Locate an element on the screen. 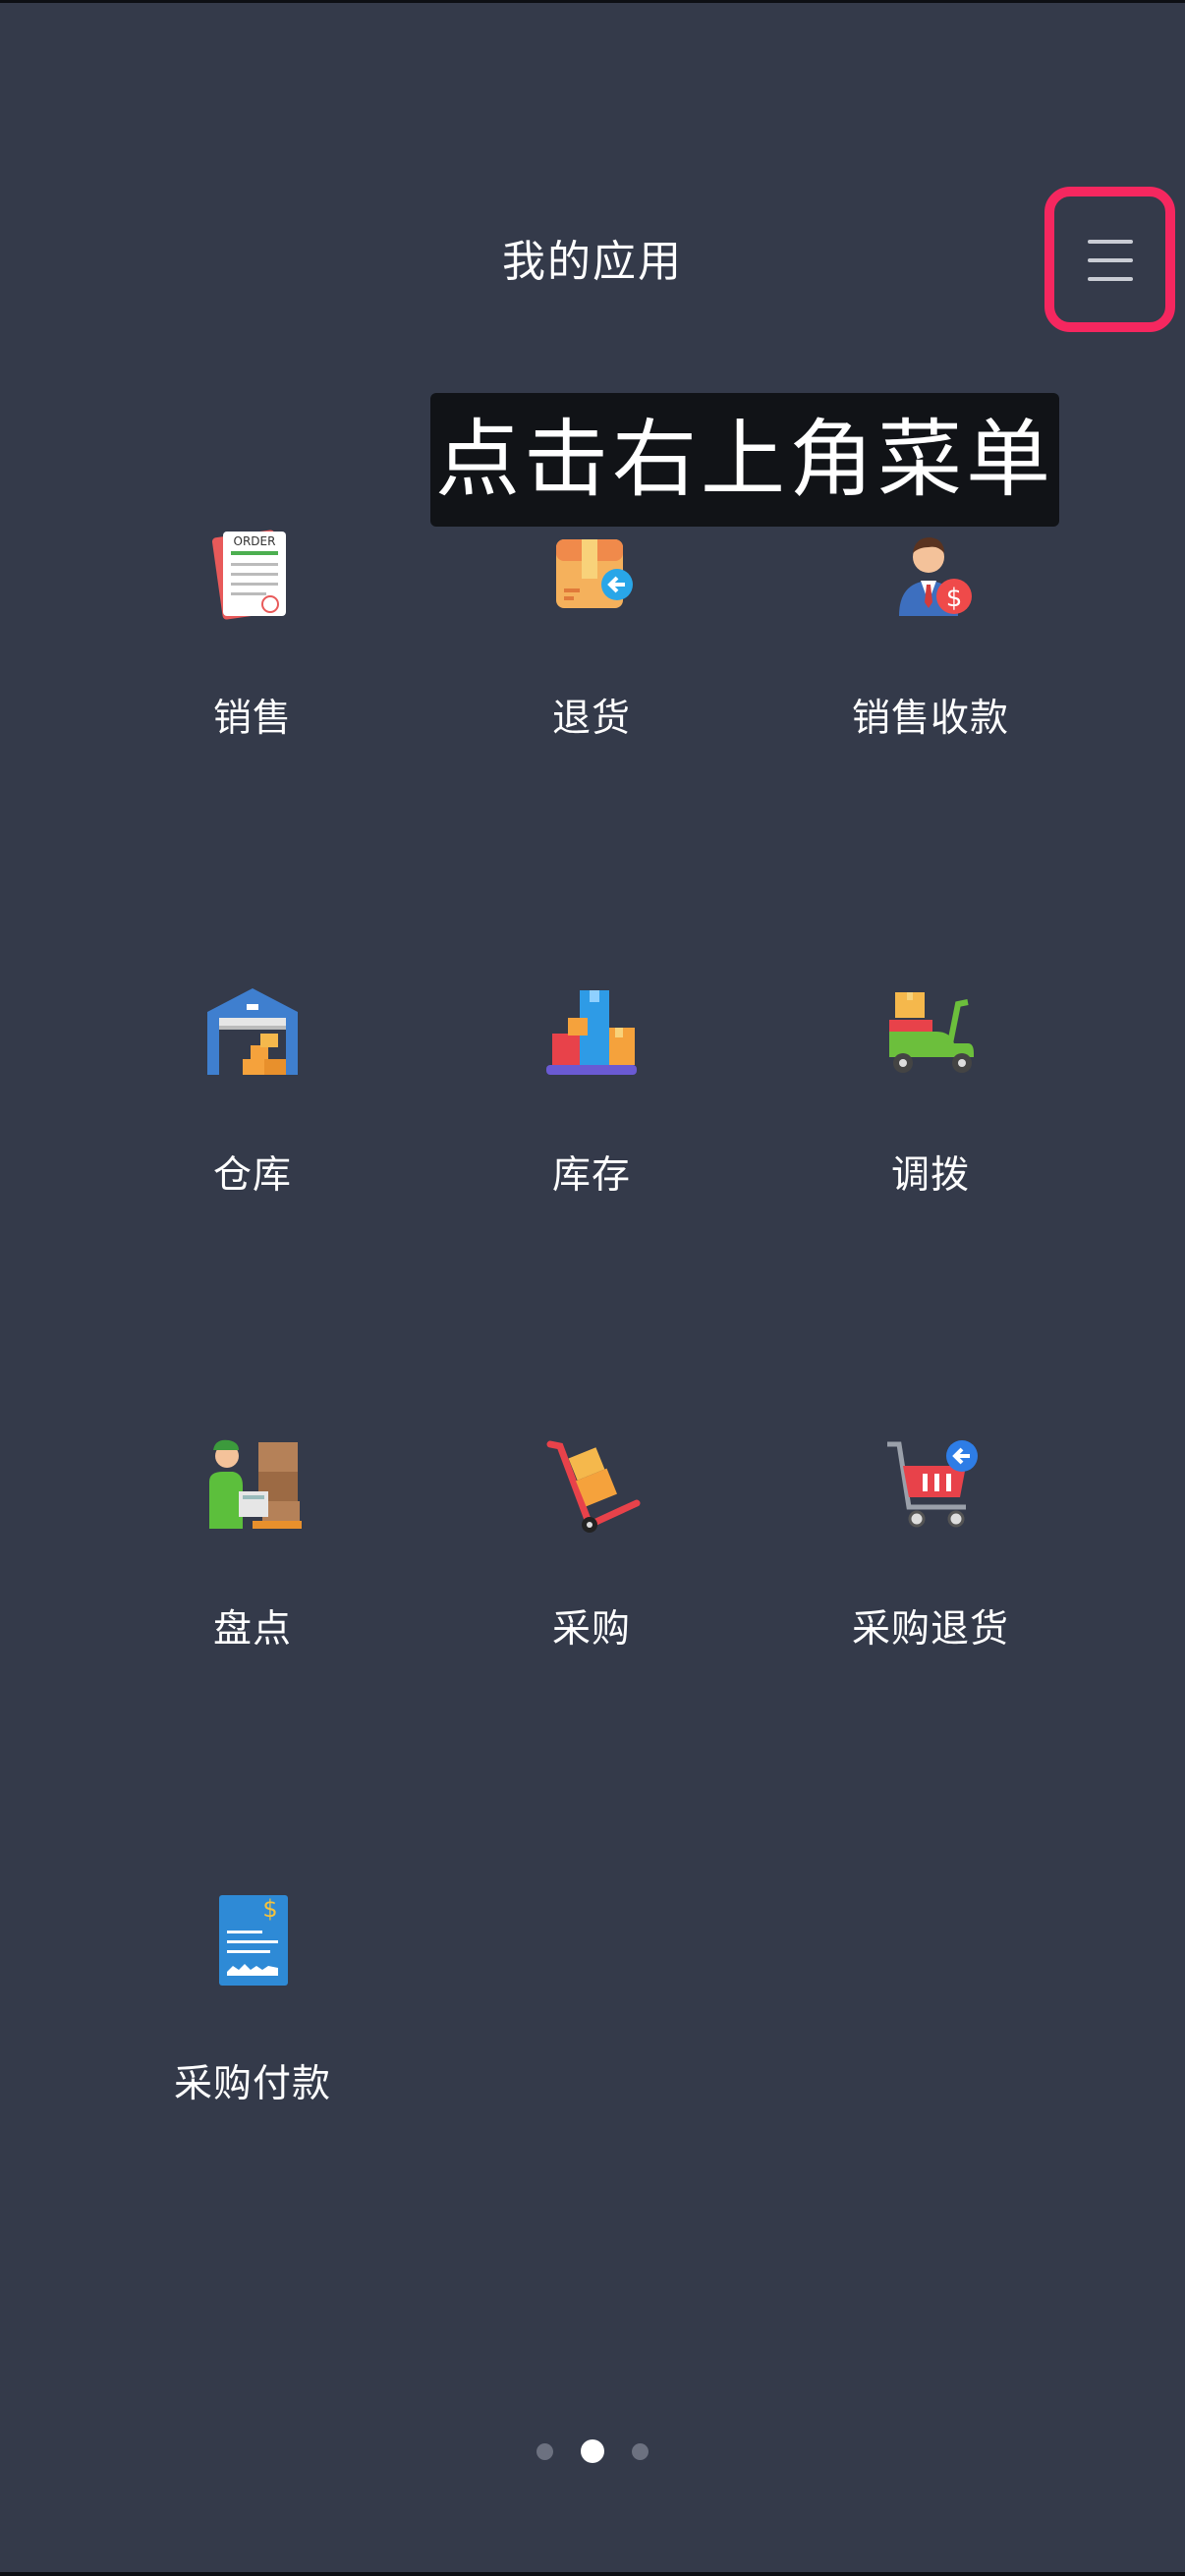 The image size is (1185, 2576). app-purchase: 采购 is located at coordinates (592, 1564).